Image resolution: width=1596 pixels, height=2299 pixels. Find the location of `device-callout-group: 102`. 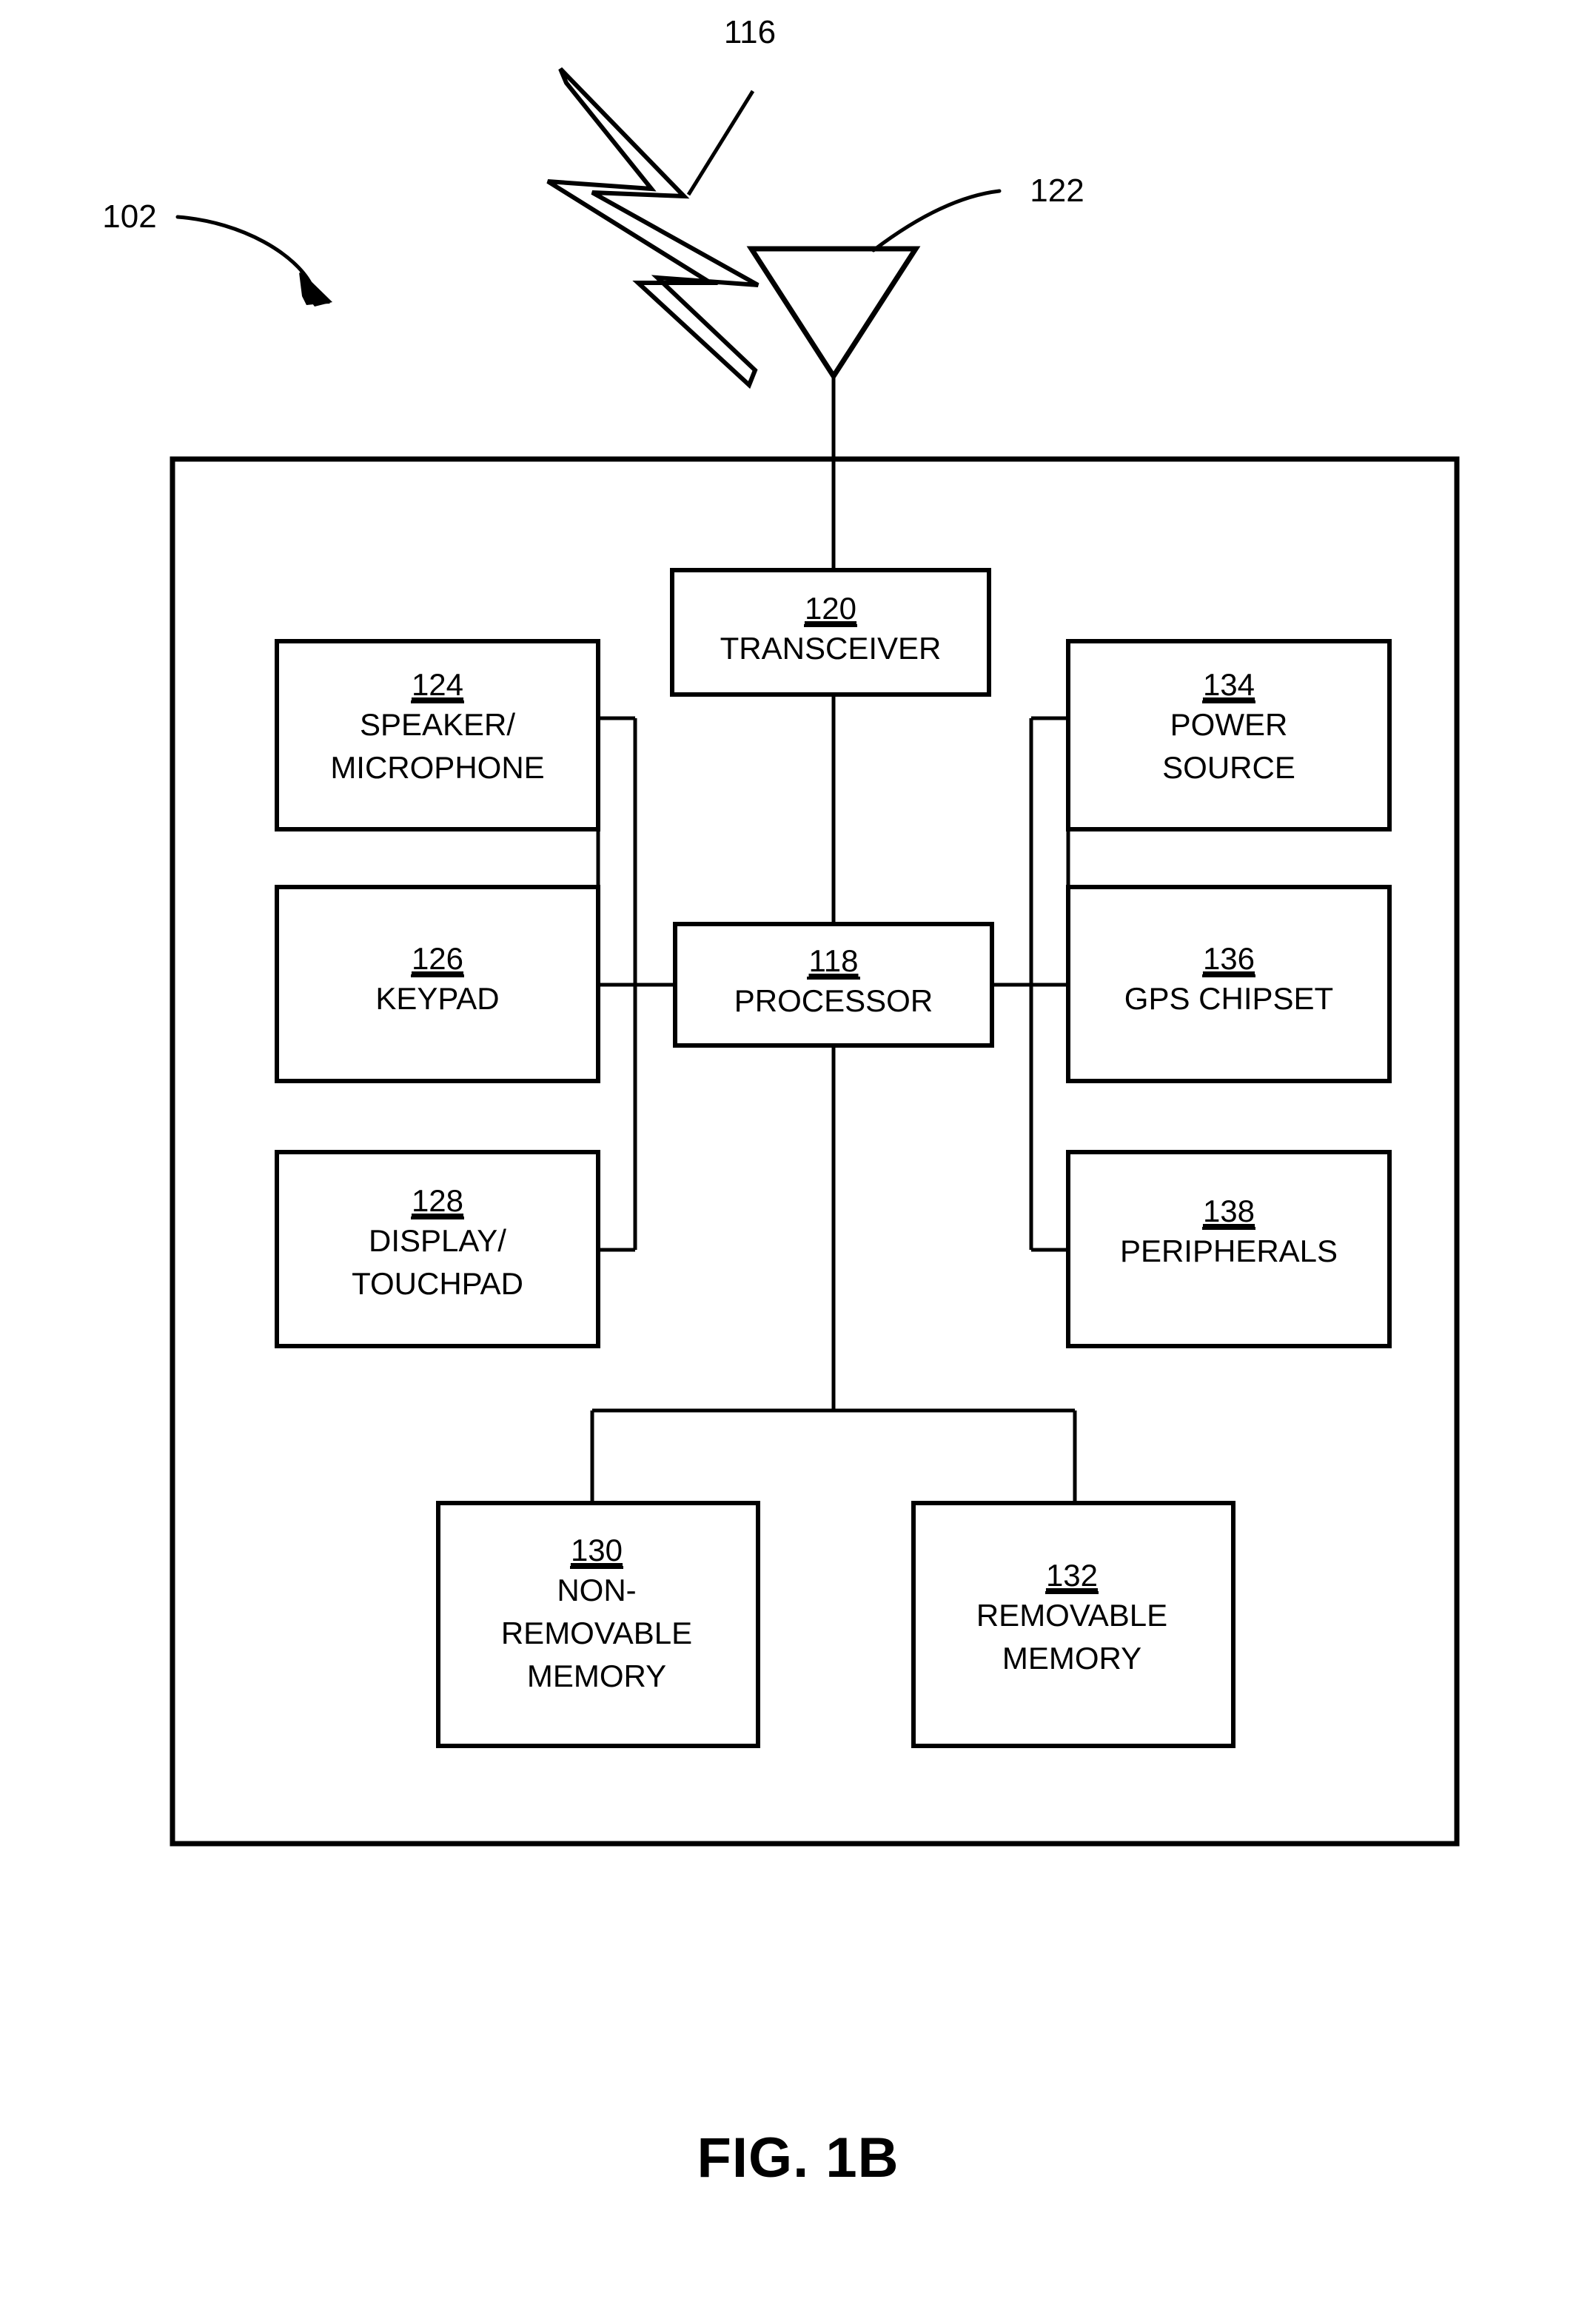

device-callout-group: 102 is located at coordinates (217, 253).